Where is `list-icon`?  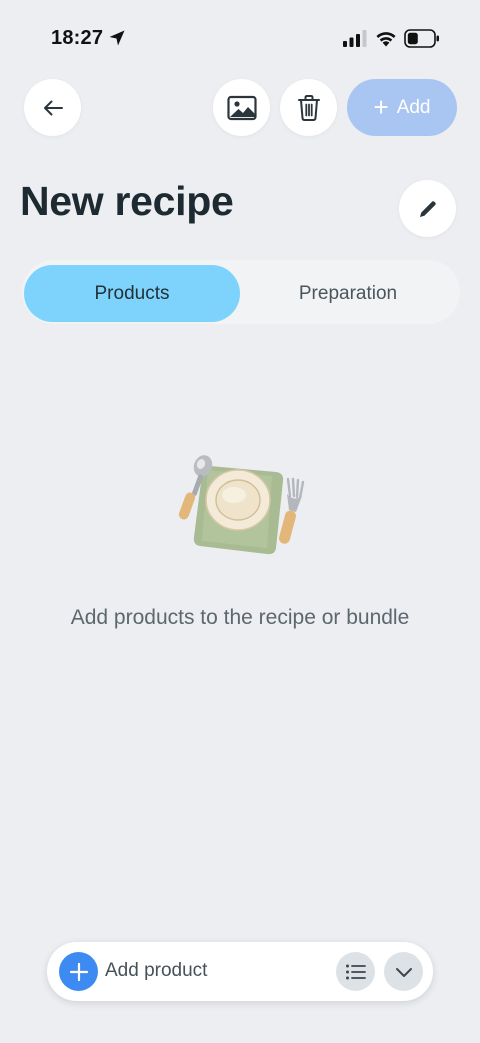 list-icon is located at coordinates (355, 971).